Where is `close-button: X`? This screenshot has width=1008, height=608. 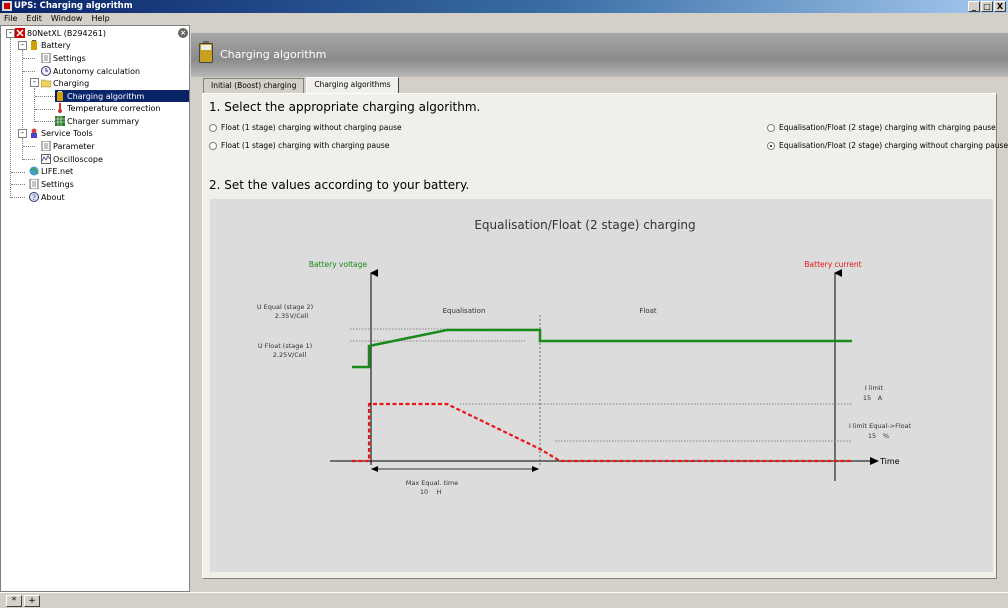
close-button: X is located at coordinates (1000, 6).